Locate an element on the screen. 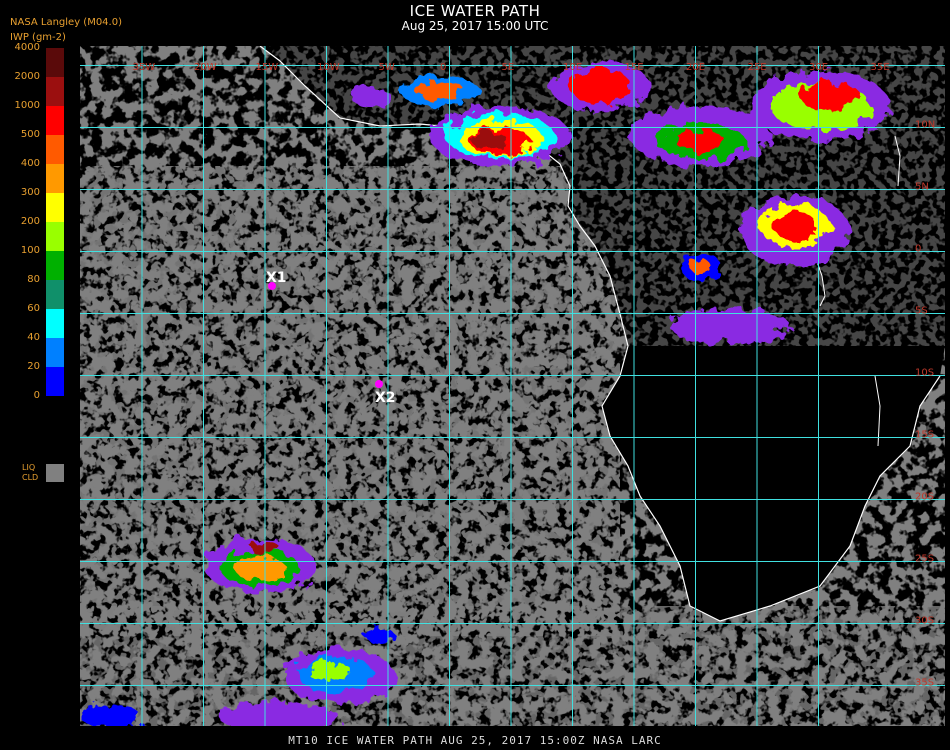  longitude-label: 15W is located at coordinates (267, 67).